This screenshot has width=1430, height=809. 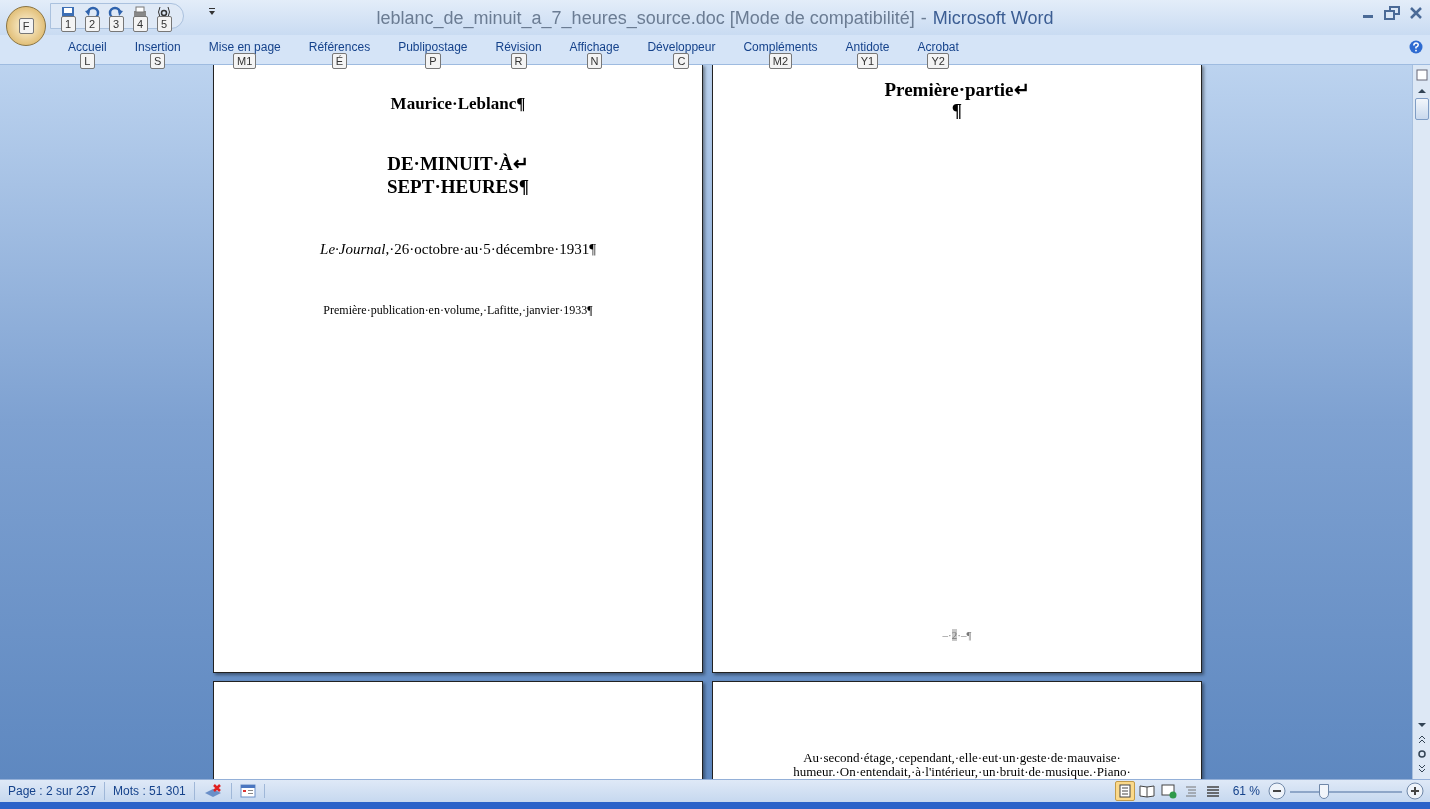 I want to click on publication-line: Le·Journal,·26·octobre·au·5·décembre·1931¶, so click(x=458, y=249).